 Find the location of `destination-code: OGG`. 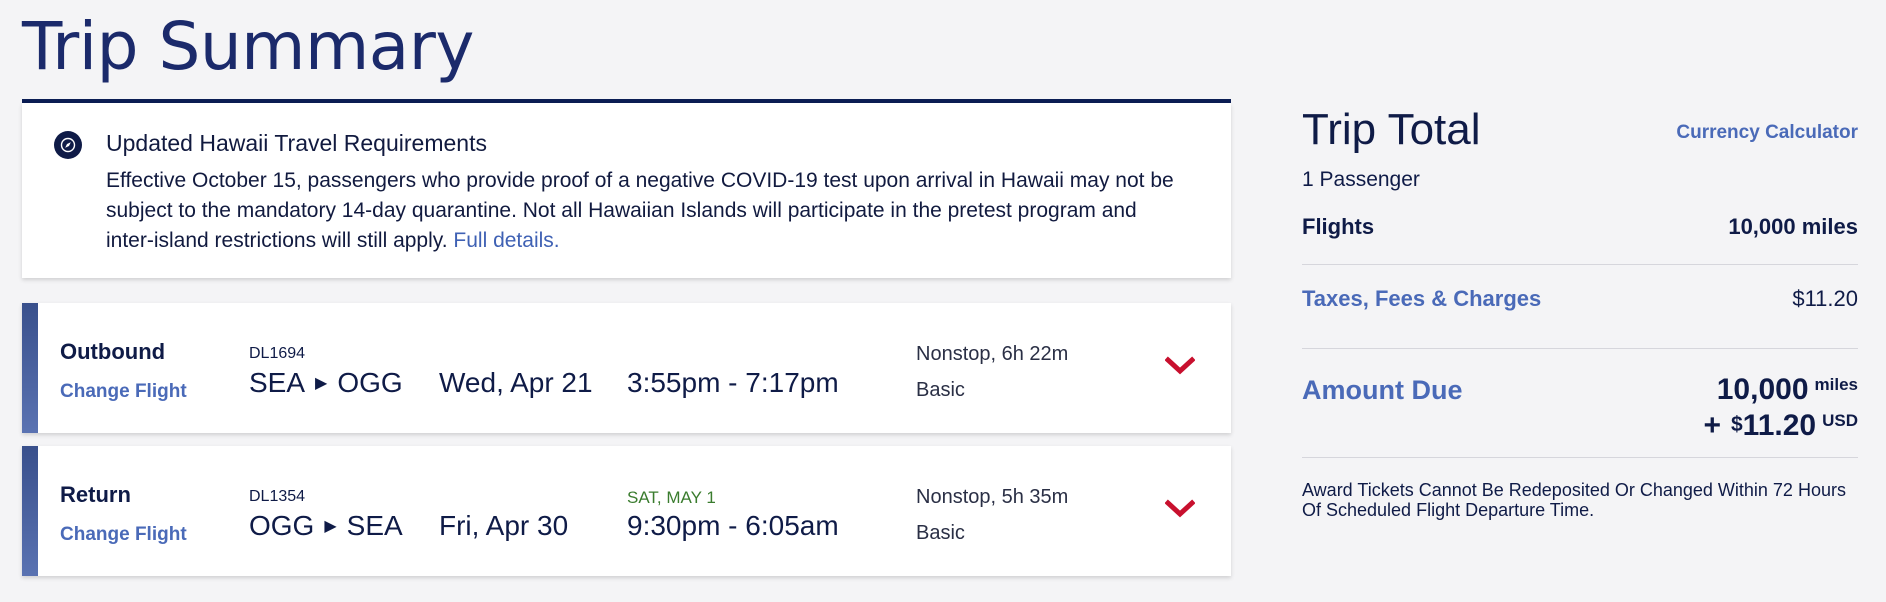

destination-code: OGG is located at coordinates (370, 382).